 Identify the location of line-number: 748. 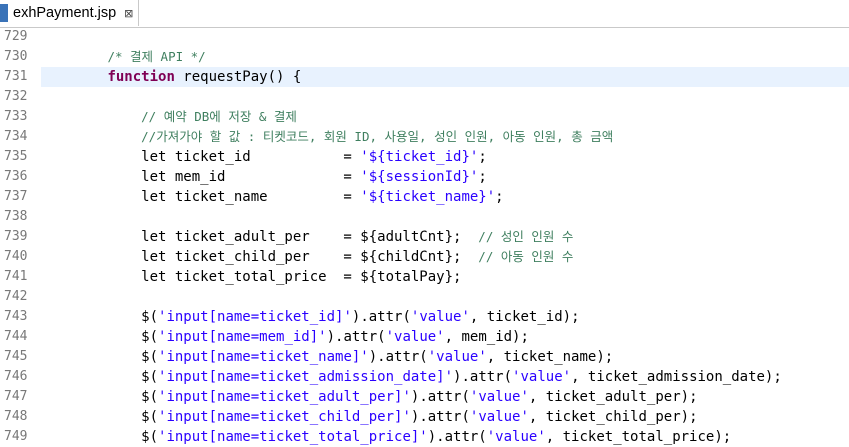
(16, 416).